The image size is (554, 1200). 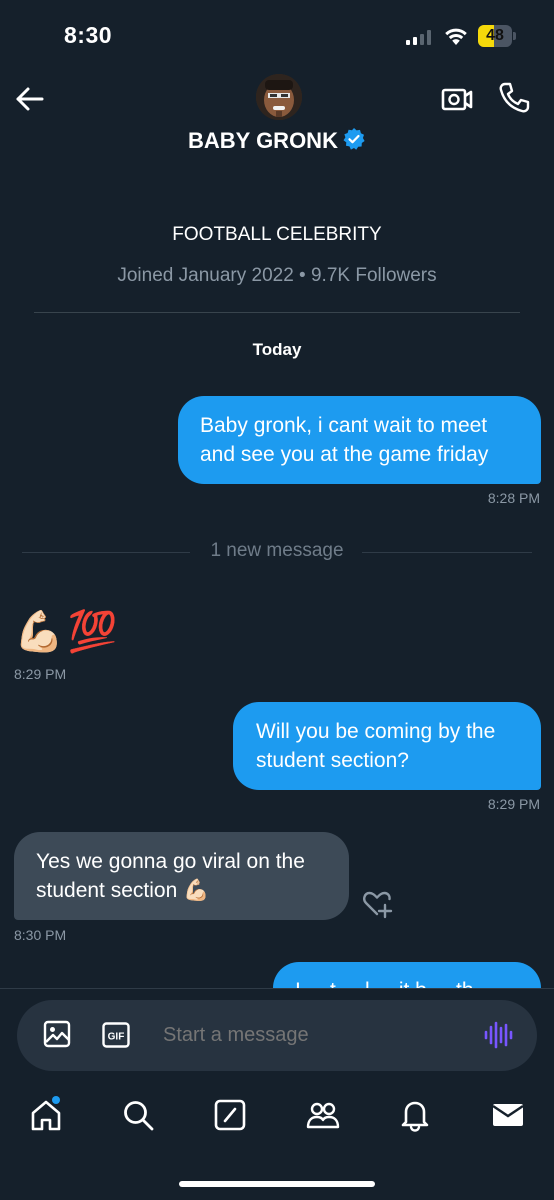 What do you see at coordinates (56, 1100) in the screenshot?
I see `home-notification-dot` at bounding box center [56, 1100].